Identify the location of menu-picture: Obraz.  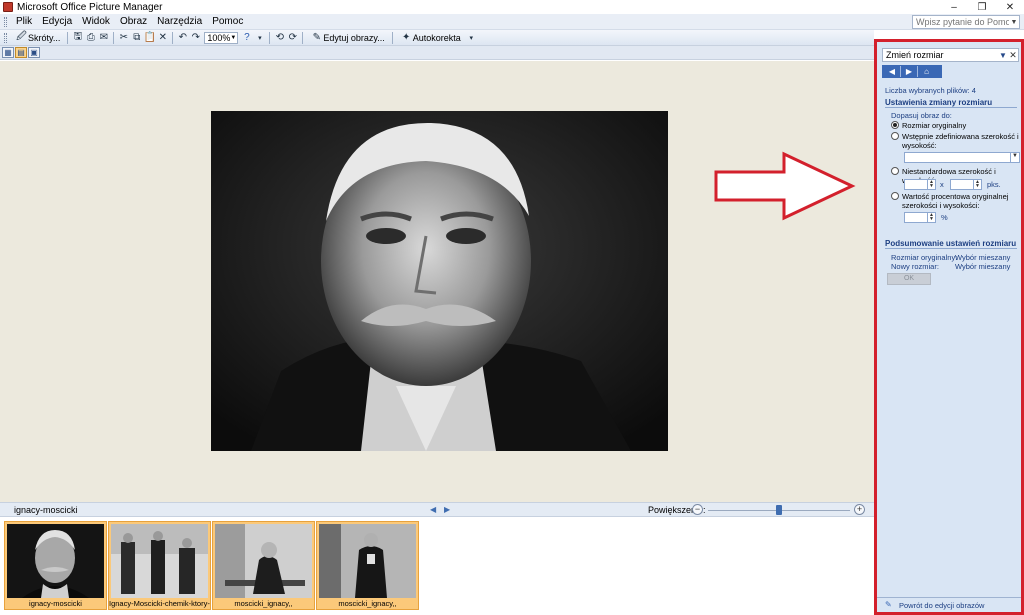
(133, 22).